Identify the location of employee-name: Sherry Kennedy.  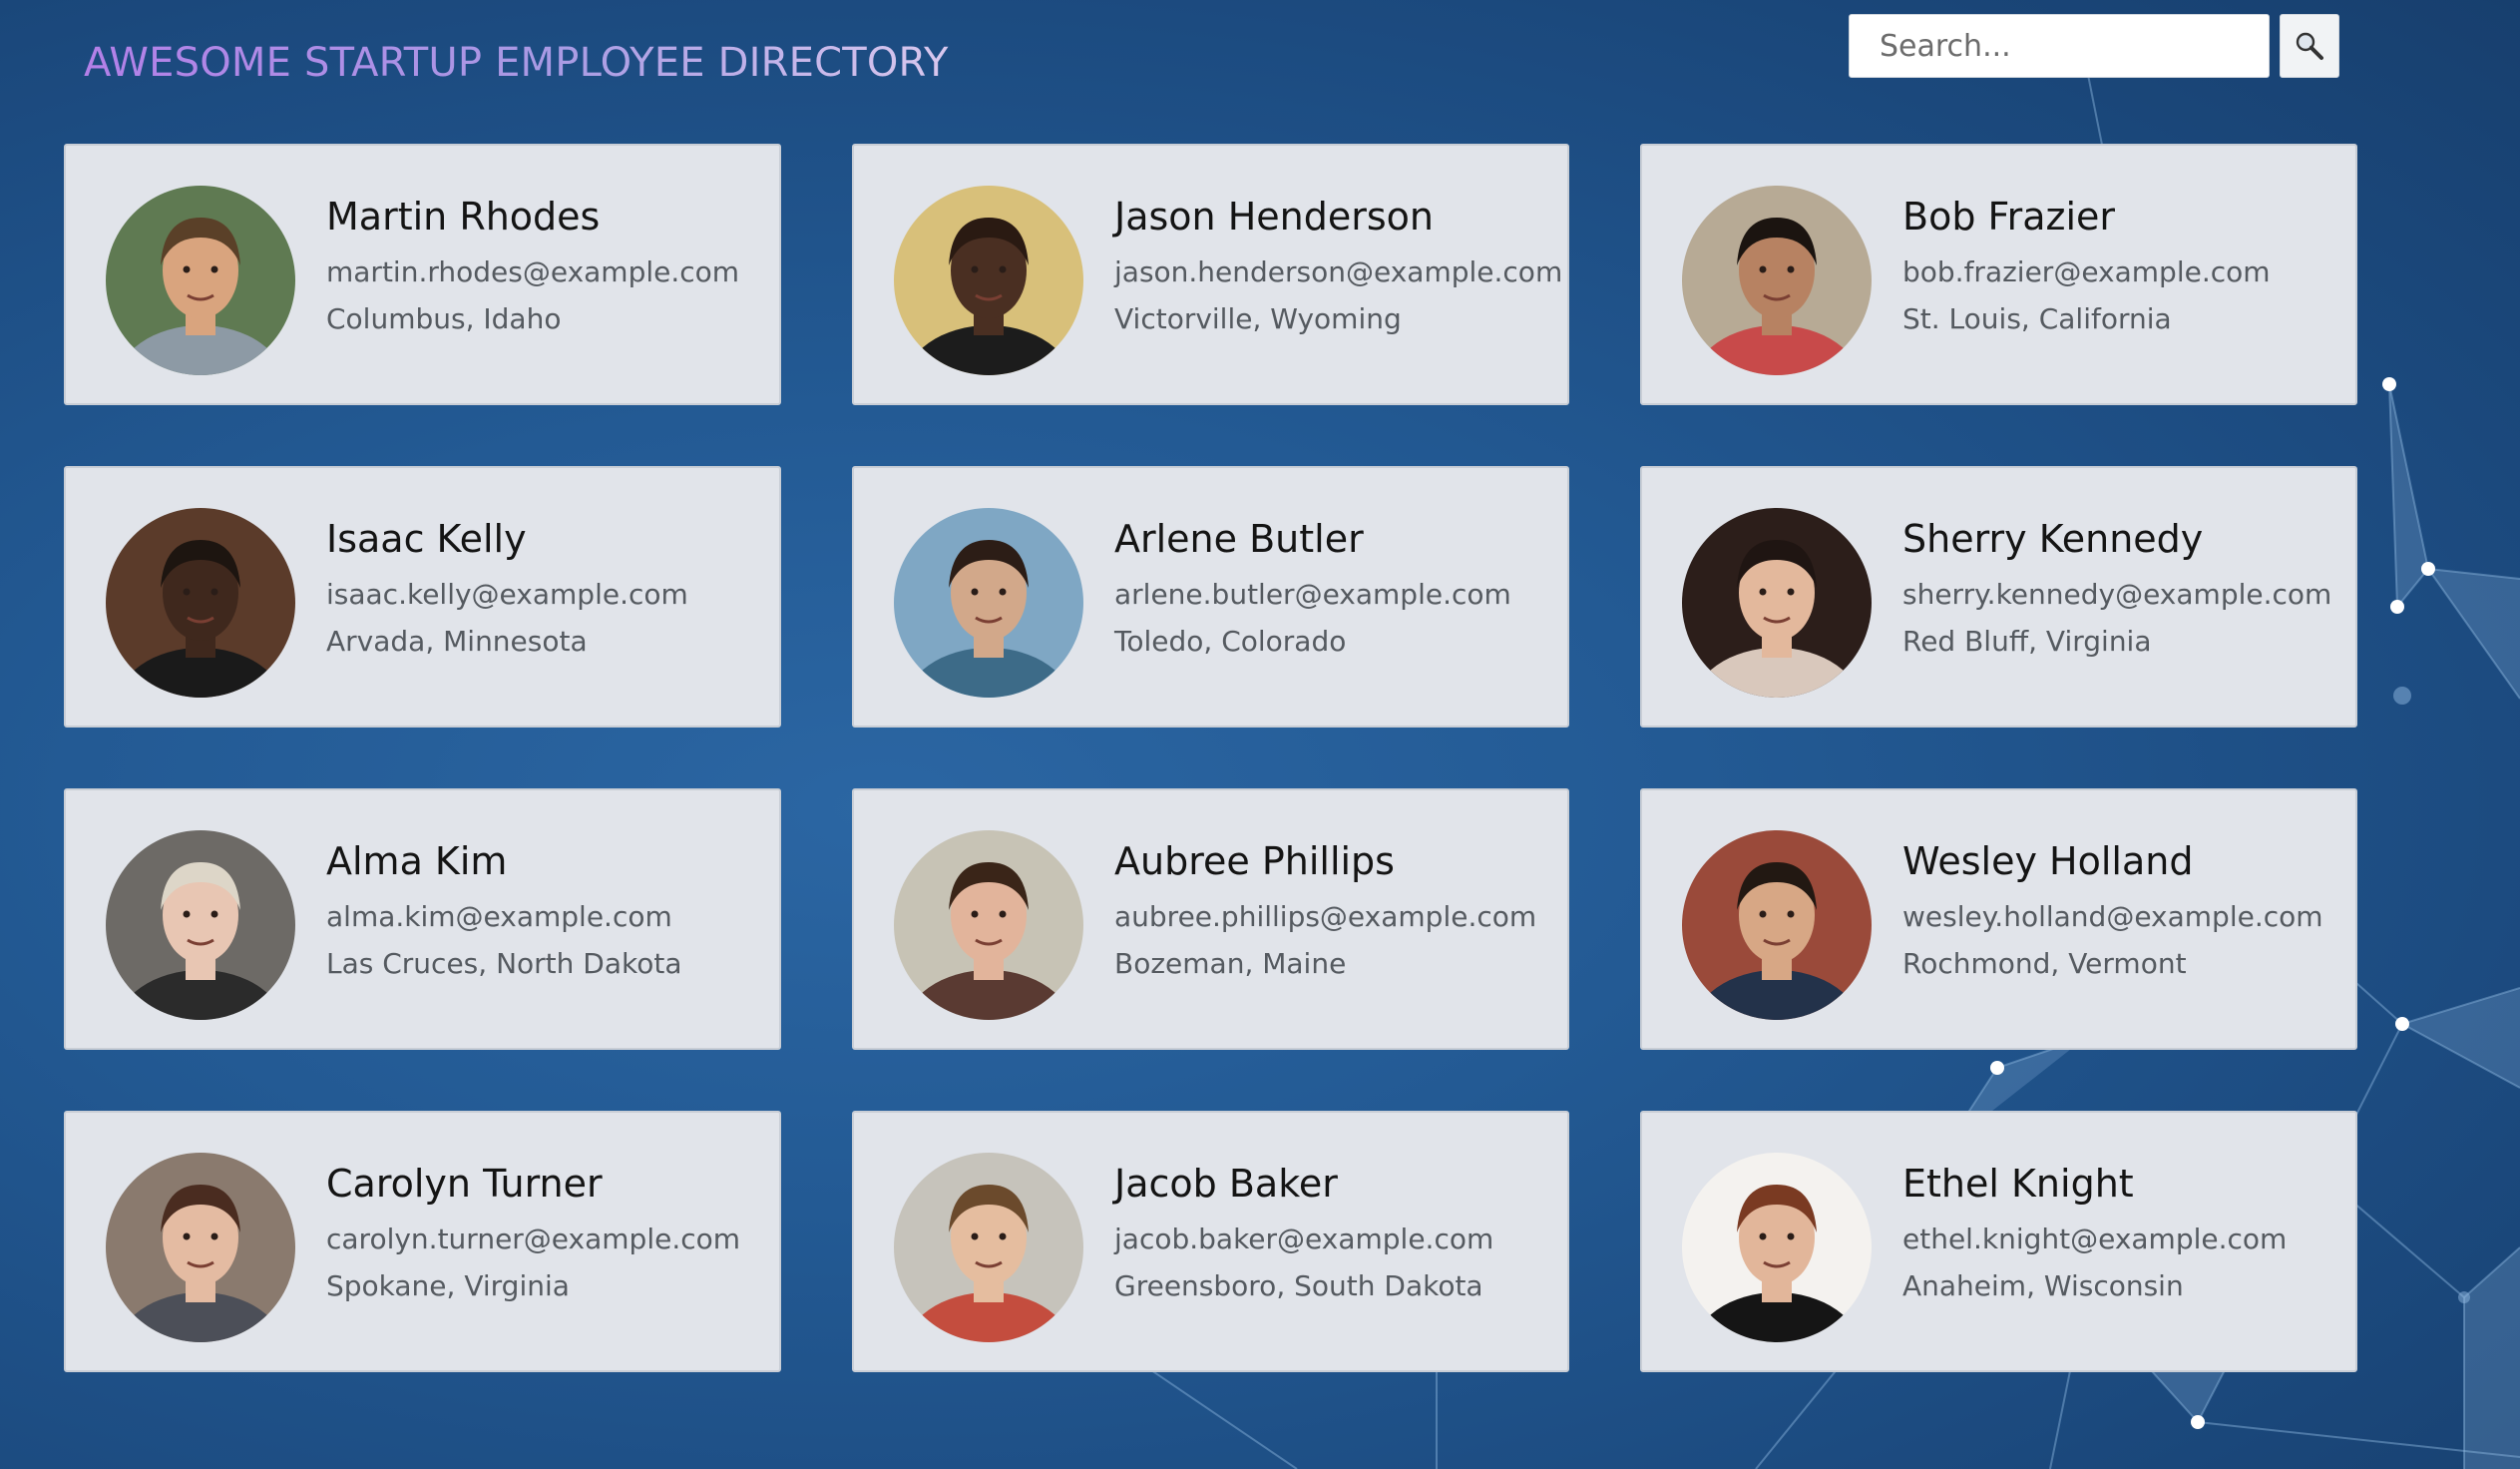
(2053, 539).